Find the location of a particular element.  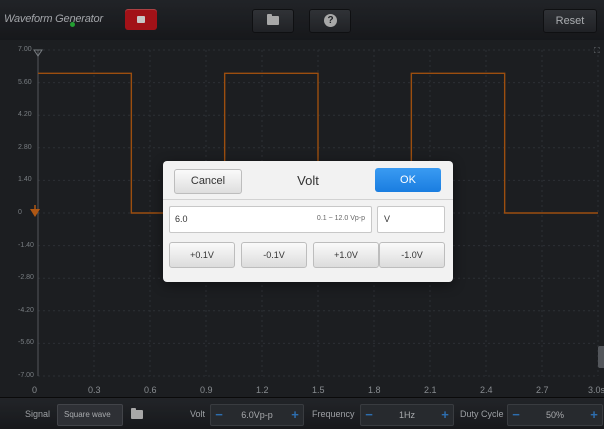

plus-0-1v-button: +0.1V is located at coordinates (202, 255).